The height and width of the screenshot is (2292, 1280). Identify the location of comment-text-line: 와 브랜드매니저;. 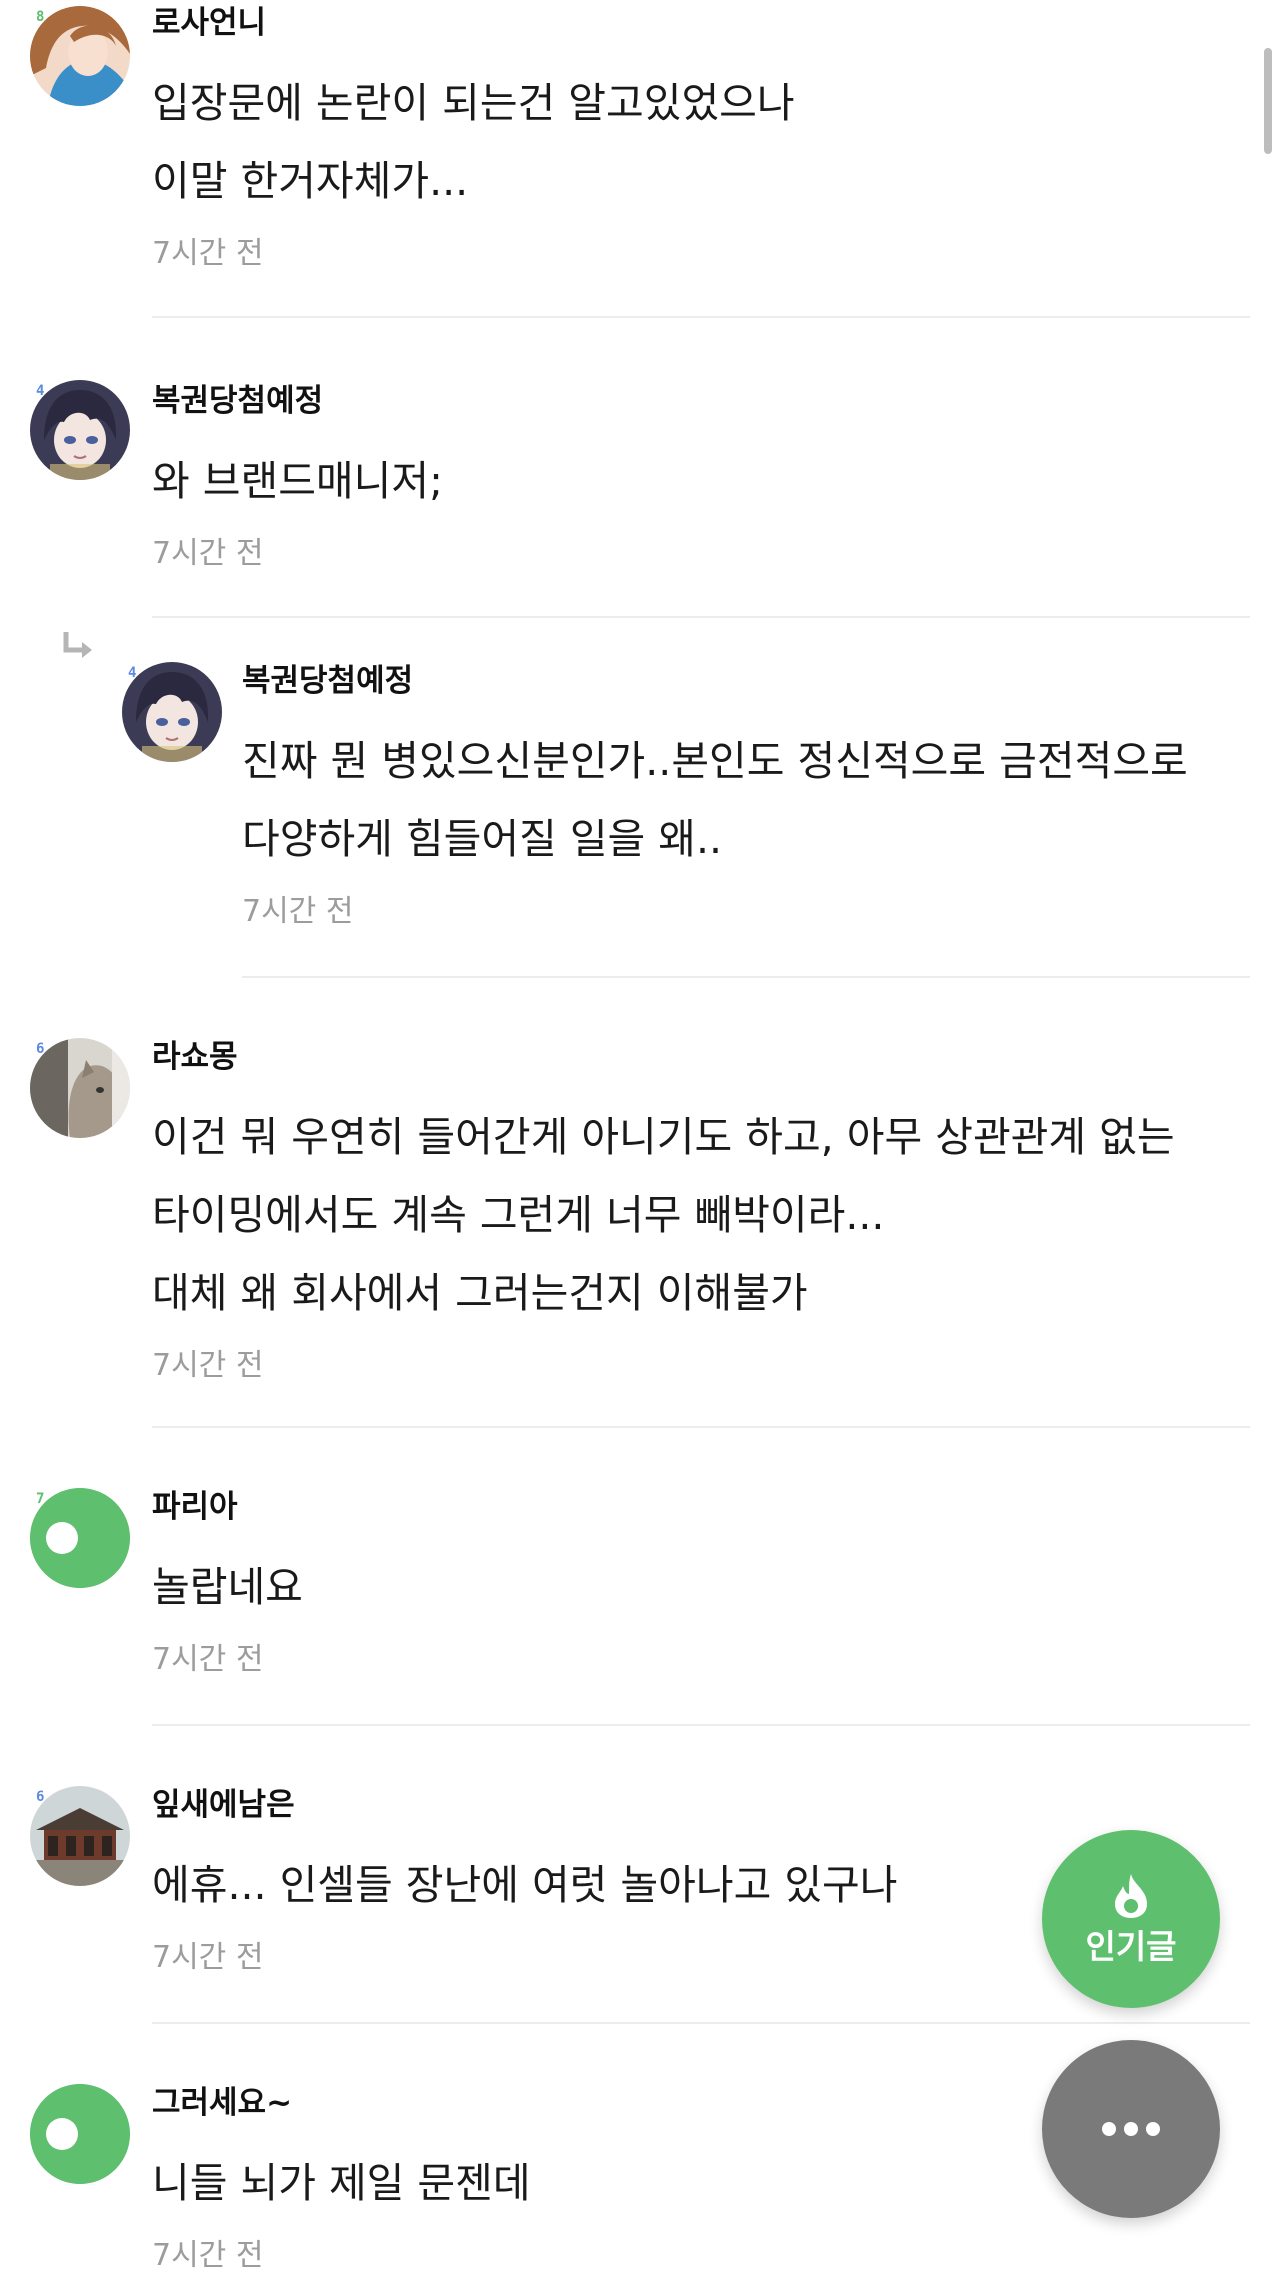
(297, 481).